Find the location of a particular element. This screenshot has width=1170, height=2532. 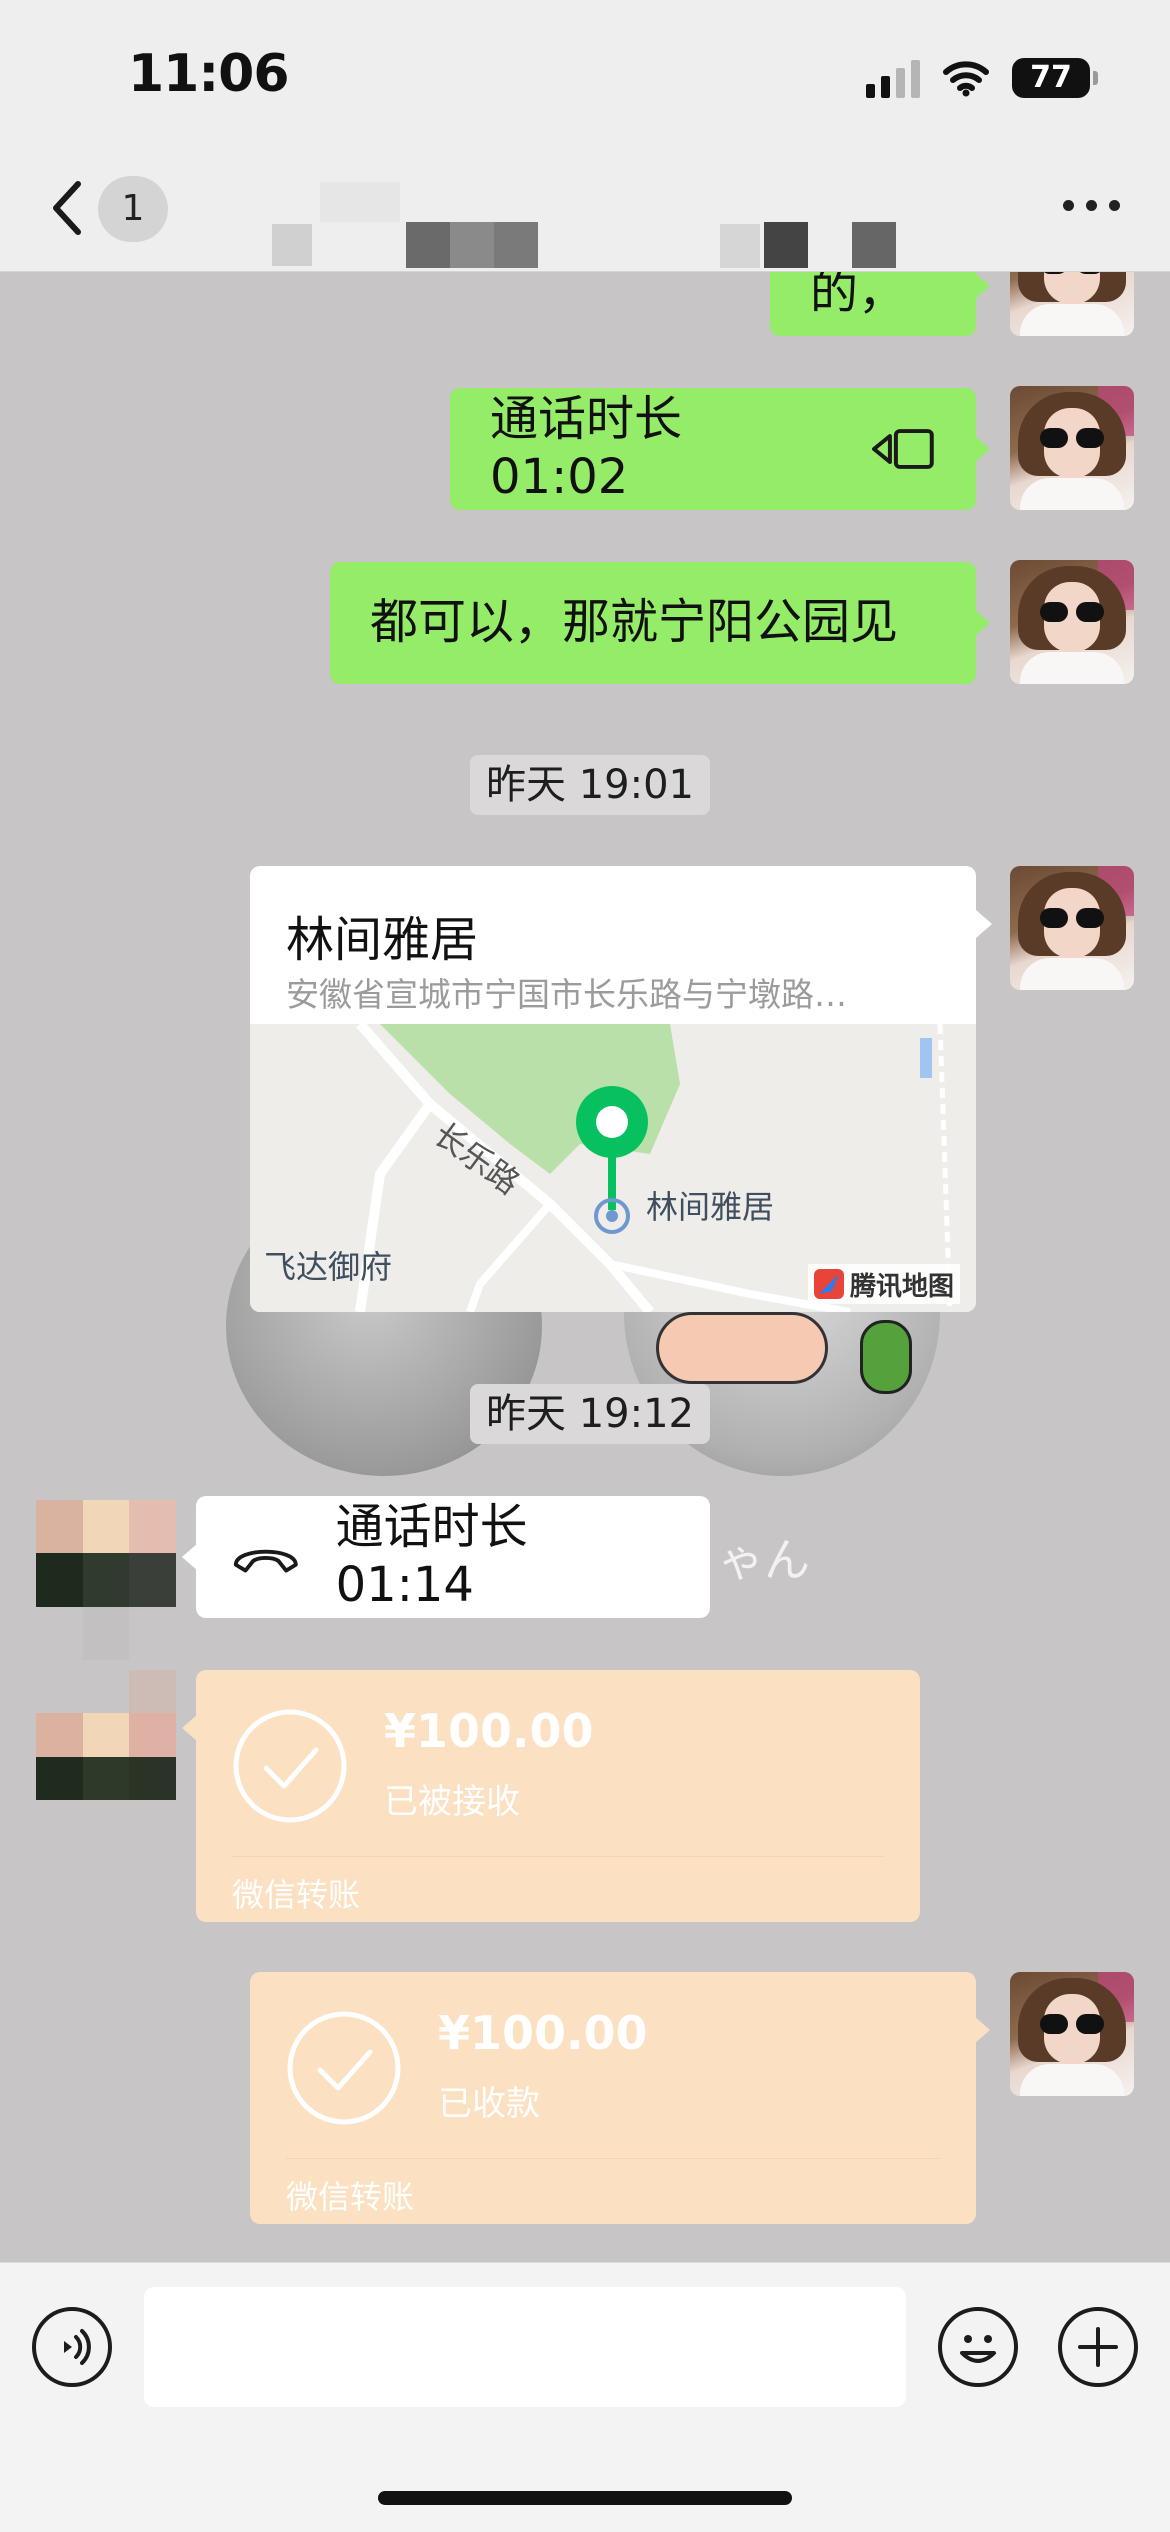

plus-icon is located at coordinates (1098, 2347).